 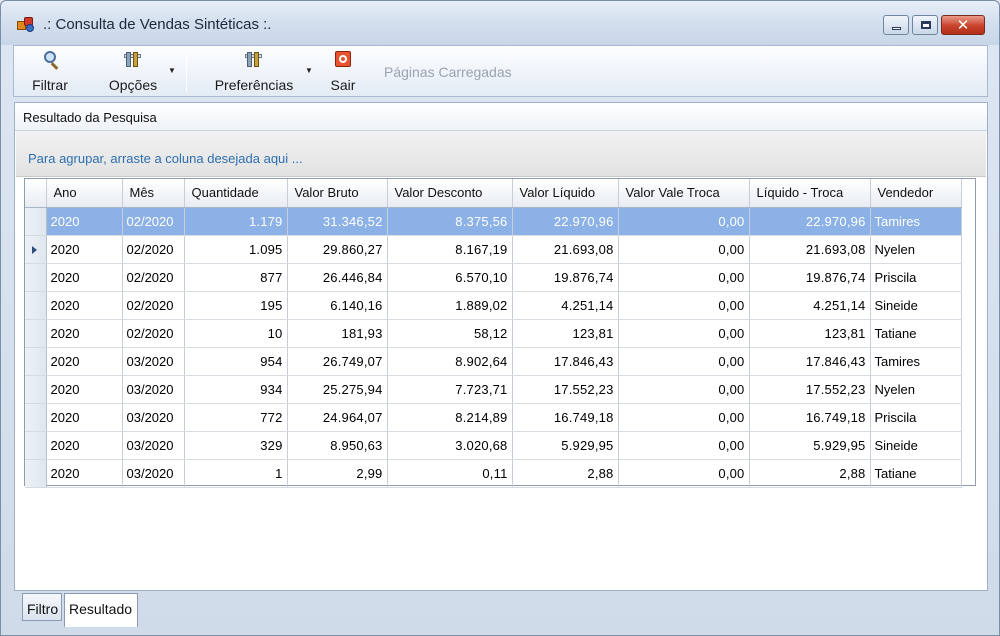 I want to click on cell-quantidade: 1, so click(x=236, y=473).